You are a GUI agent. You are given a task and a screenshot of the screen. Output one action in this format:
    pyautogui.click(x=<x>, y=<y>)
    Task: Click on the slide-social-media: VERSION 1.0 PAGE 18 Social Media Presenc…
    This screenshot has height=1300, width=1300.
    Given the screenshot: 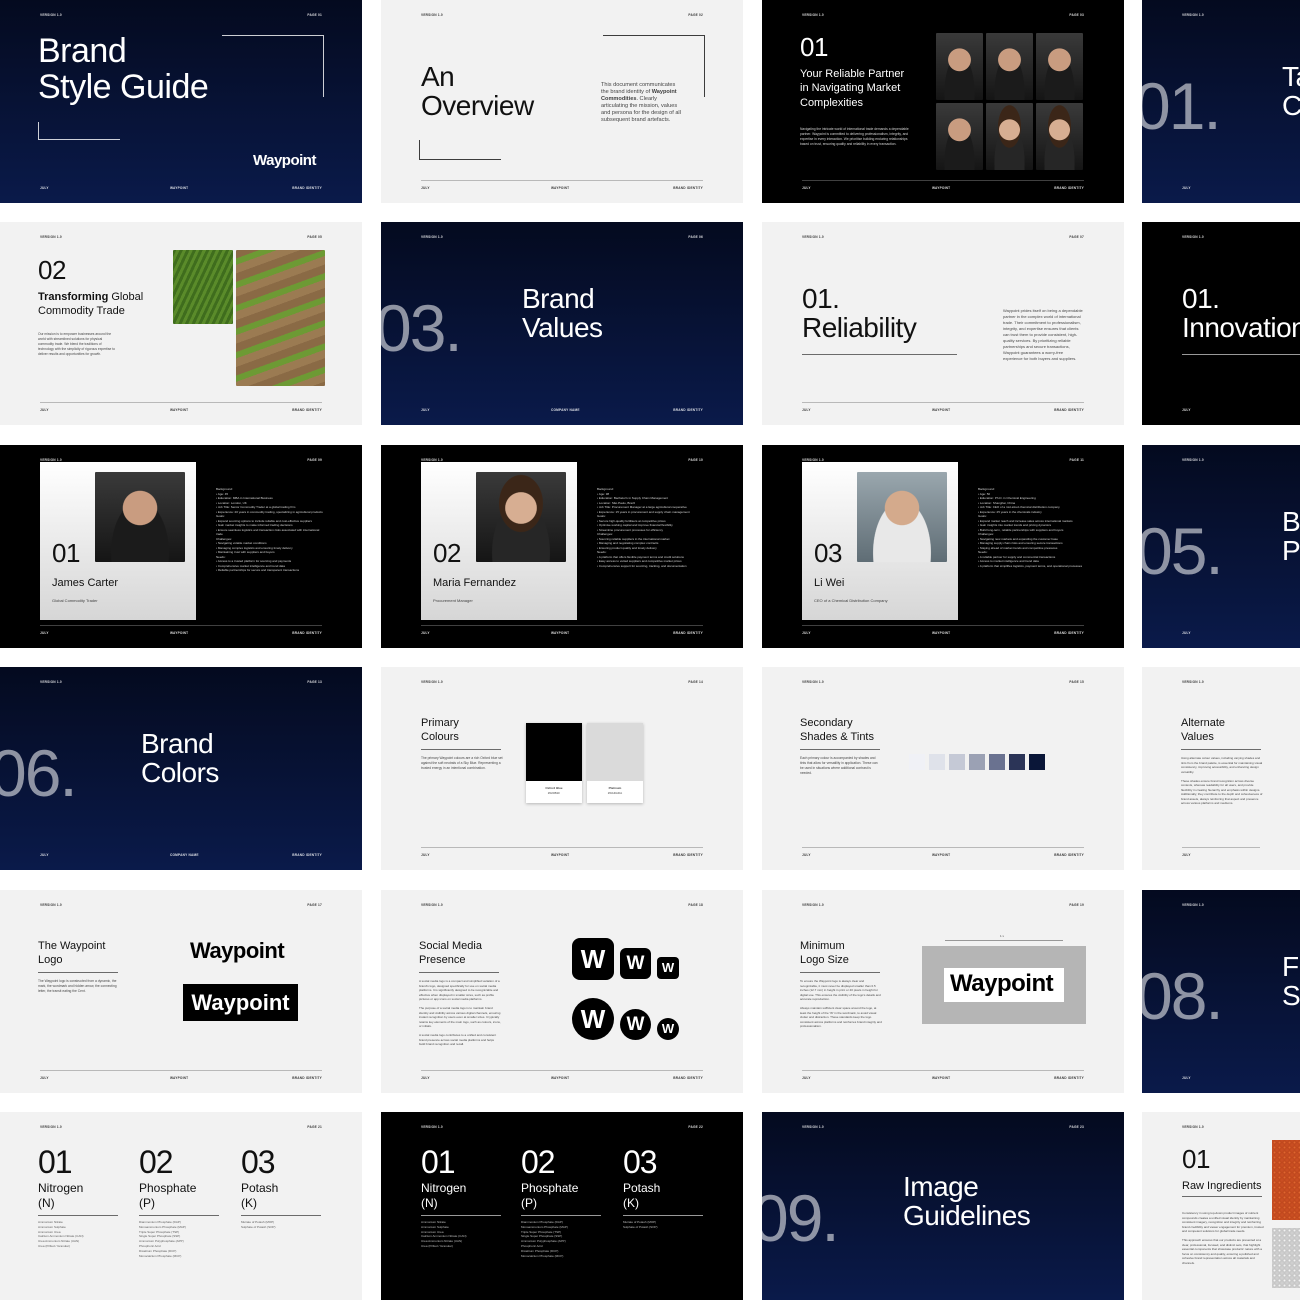 What is the action you would take?
    pyautogui.click(x=562, y=991)
    